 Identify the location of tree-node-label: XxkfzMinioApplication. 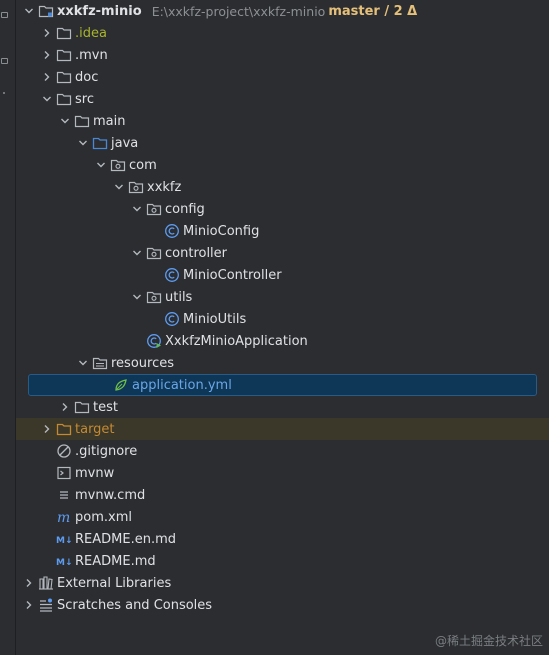
(236, 341).